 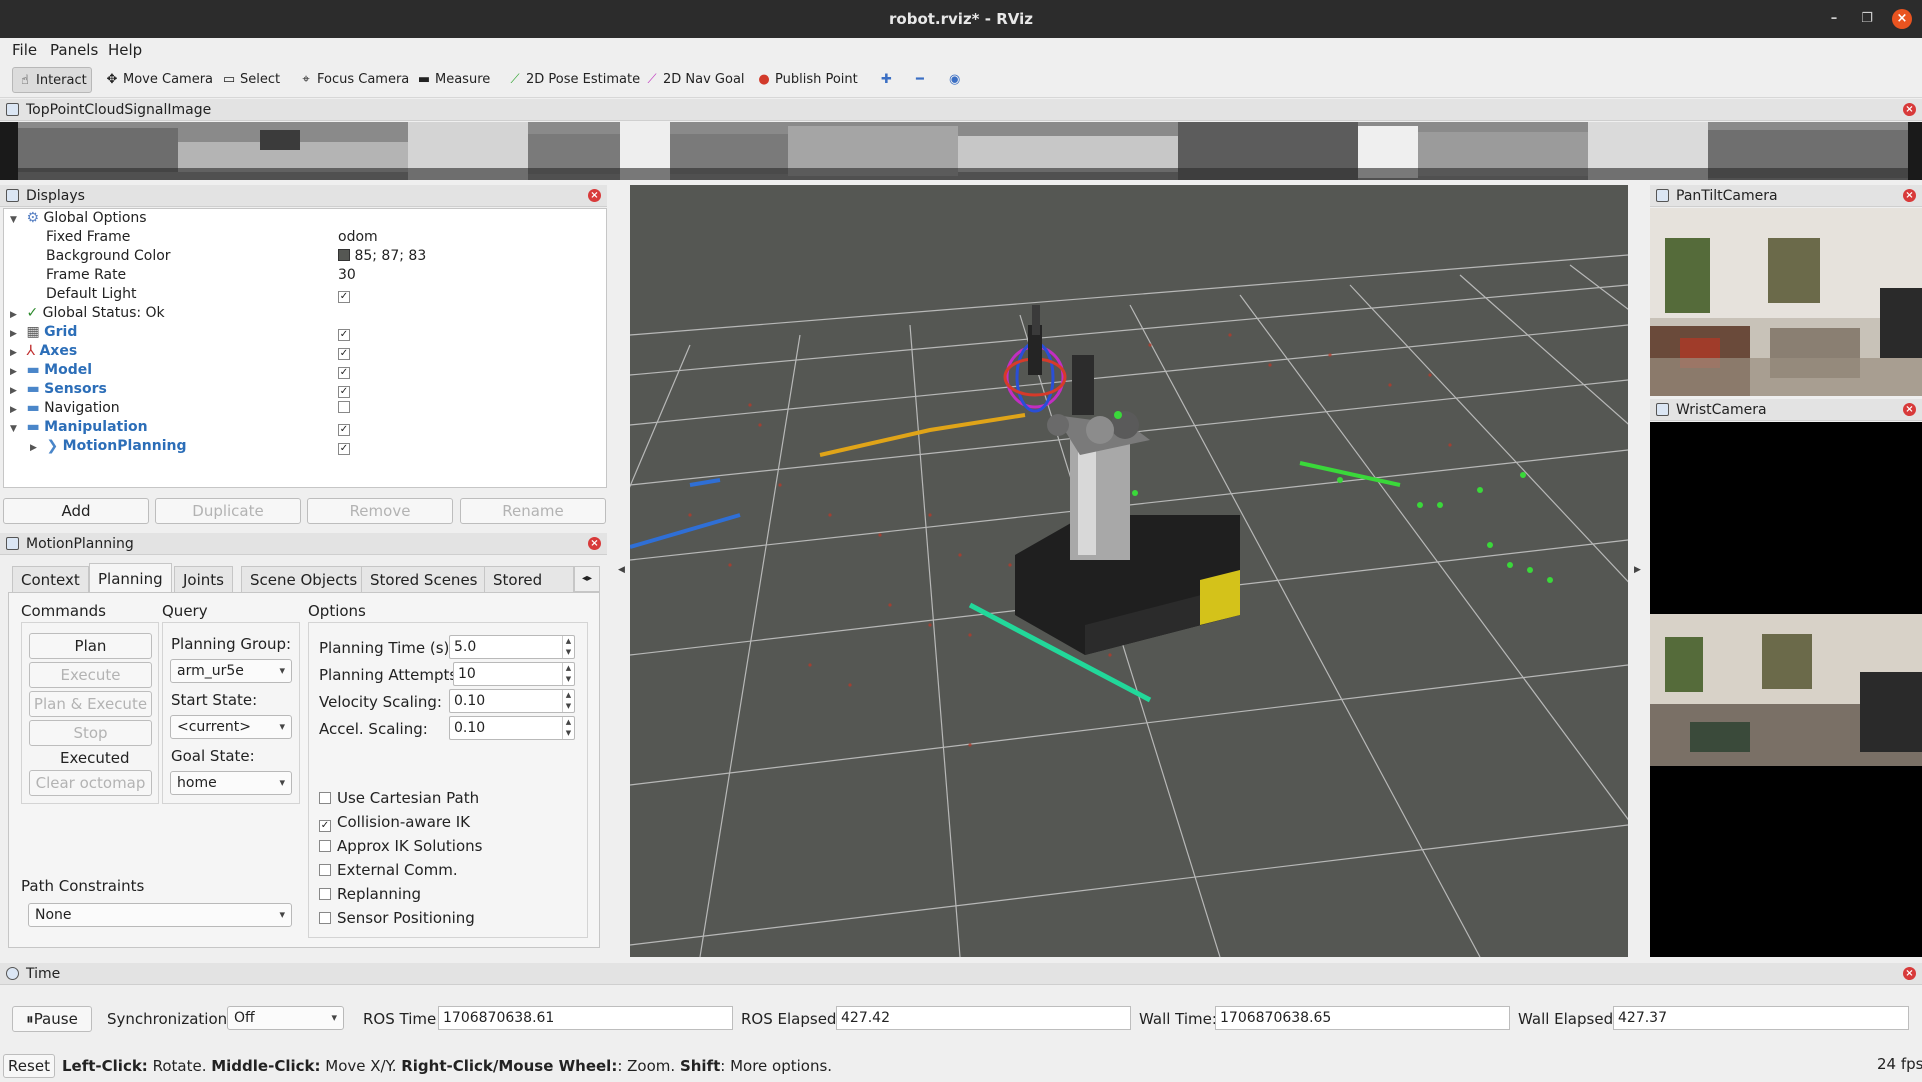 What do you see at coordinates (512, 728) in the screenshot?
I see `accel-scaling-spinbox: 0.10 ▲ ▼` at bounding box center [512, 728].